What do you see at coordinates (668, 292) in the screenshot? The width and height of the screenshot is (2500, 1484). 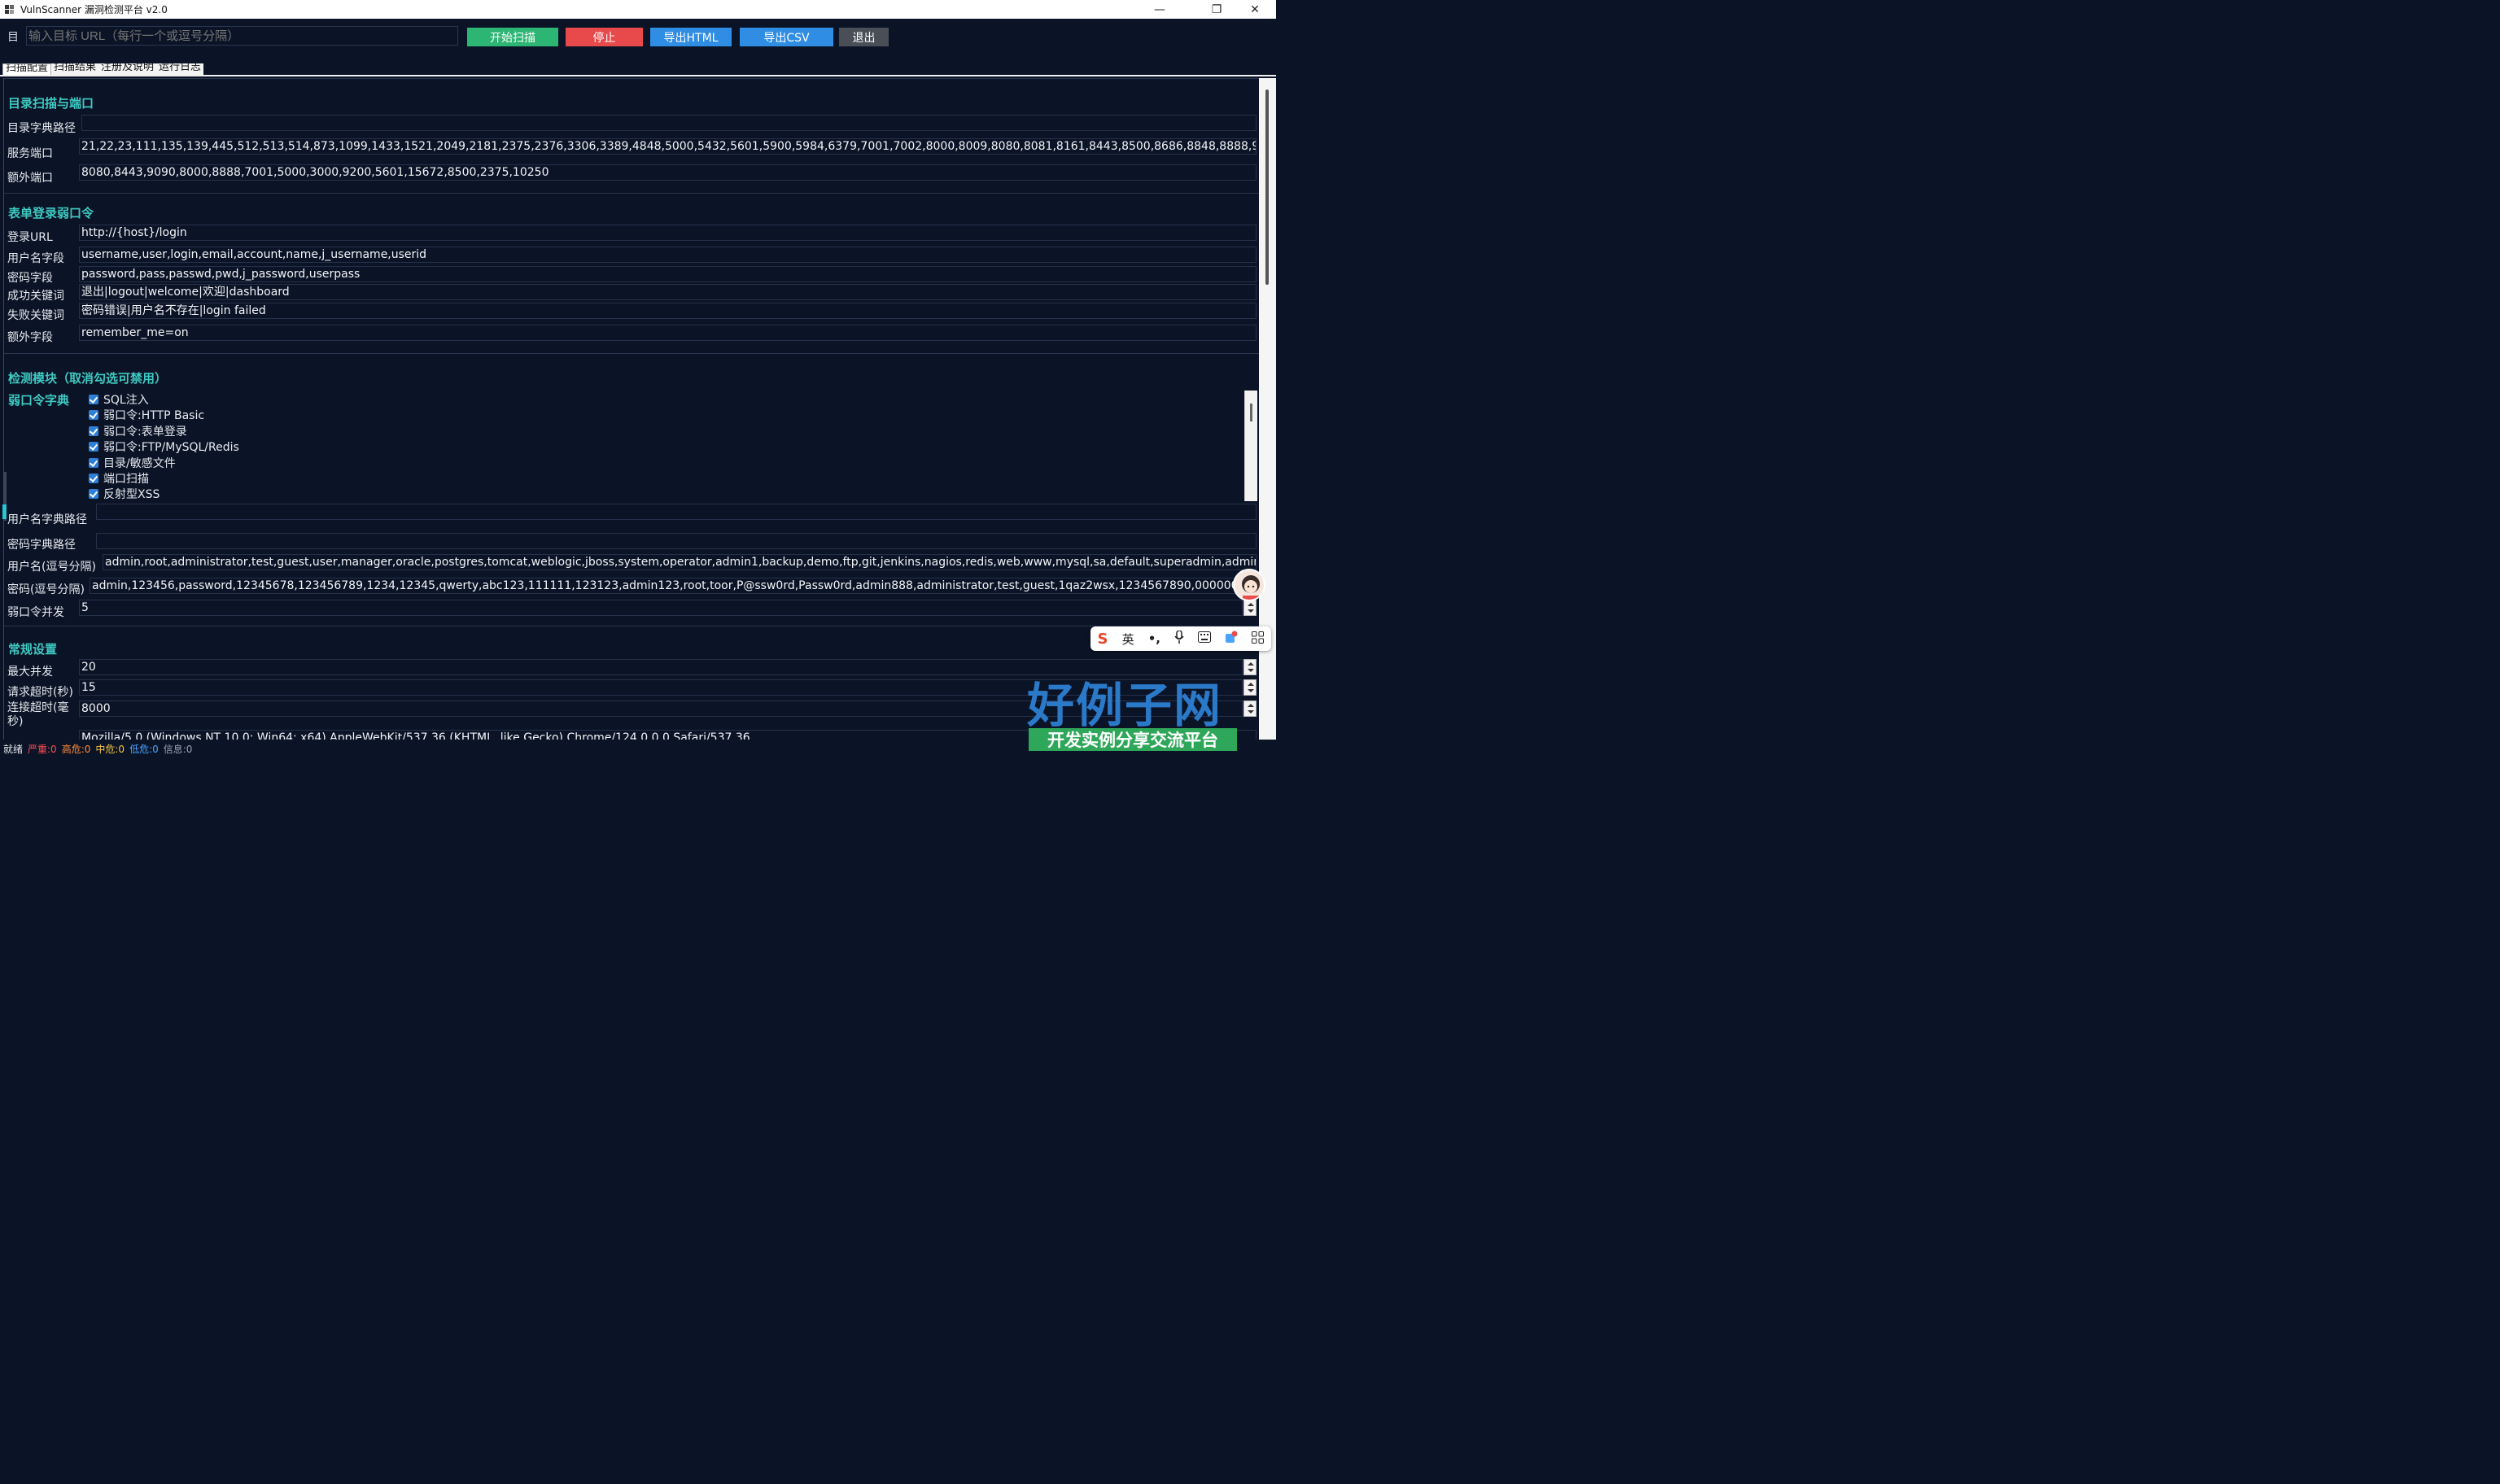 I see `success-keywords-field: 退出|logout|welcome|欢迎|dashboard` at bounding box center [668, 292].